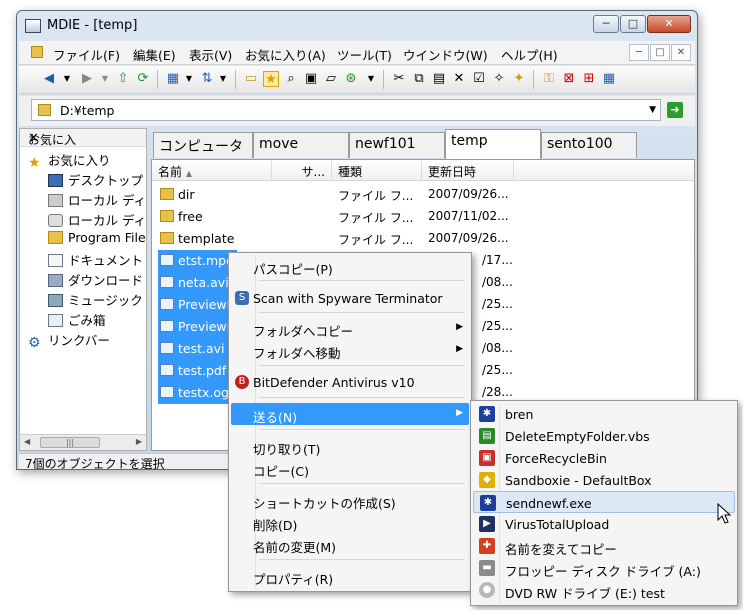 Image resolution: width=743 pixels, height=610 pixels. Describe the element at coordinates (569, 79) in the screenshot. I see `close-tab-icon: ⊠` at that location.